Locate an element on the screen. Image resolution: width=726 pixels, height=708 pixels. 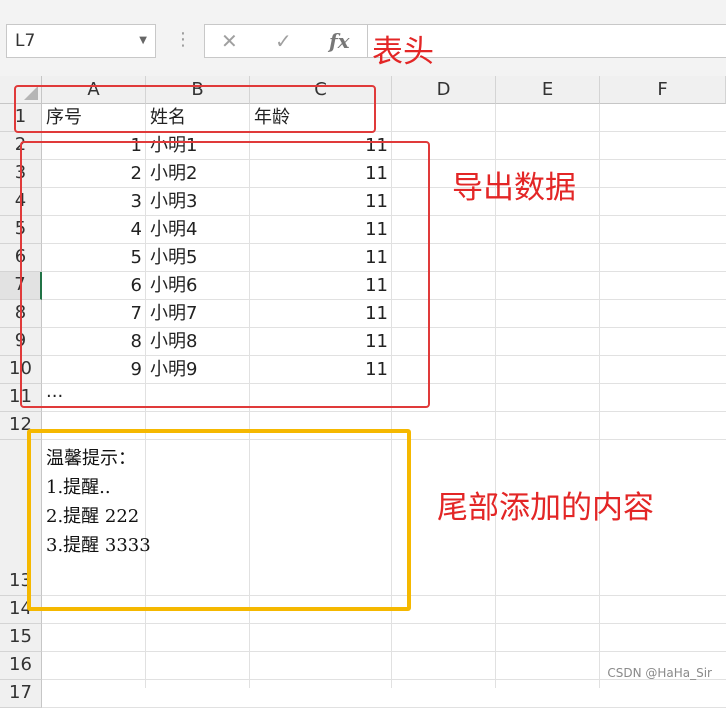
footer-note-line: 2.提醒 222 is located at coordinates (93, 516).